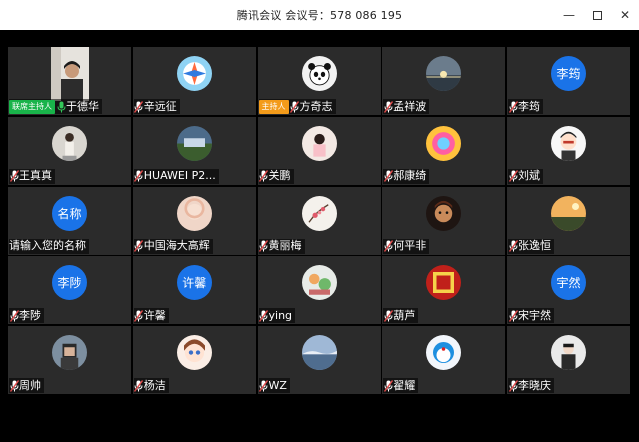 This screenshot has height=442, width=639. What do you see at coordinates (597, 15) in the screenshot?
I see `maximize-icon` at bounding box center [597, 15].